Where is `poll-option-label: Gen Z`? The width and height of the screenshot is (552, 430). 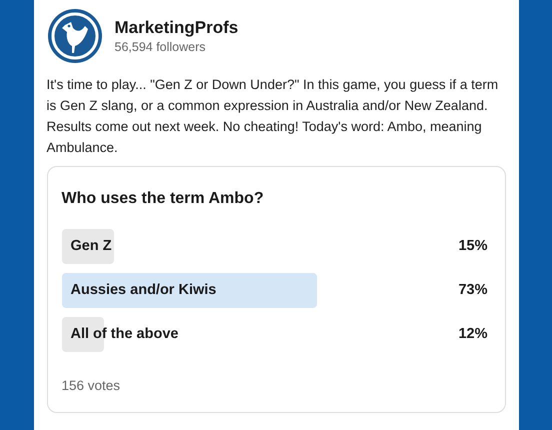
poll-option-label: Gen Z is located at coordinates (91, 246).